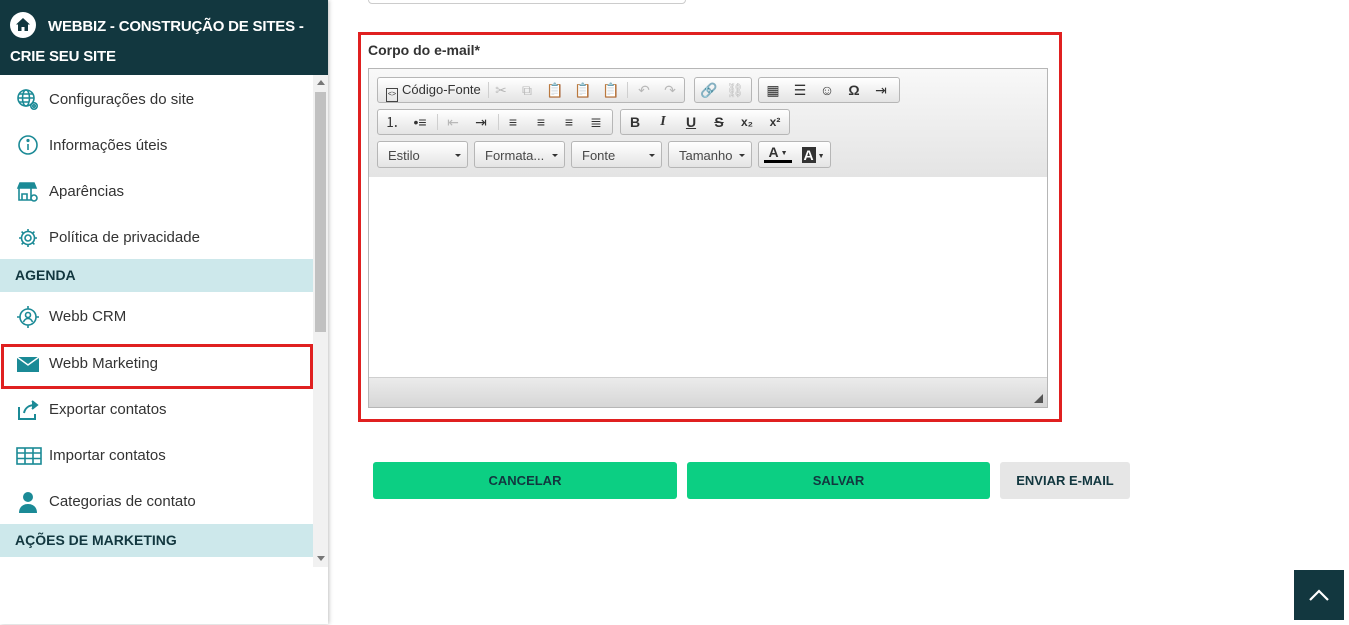  Describe the element at coordinates (775, 122) in the screenshot. I see `superscript-icon: x²` at that location.